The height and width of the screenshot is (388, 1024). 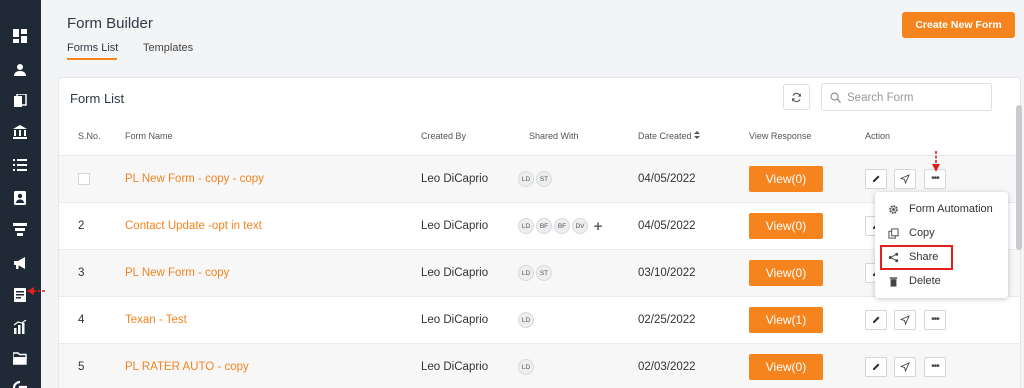 What do you see at coordinates (917, 98) in the screenshot?
I see `search-input` at bounding box center [917, 98].